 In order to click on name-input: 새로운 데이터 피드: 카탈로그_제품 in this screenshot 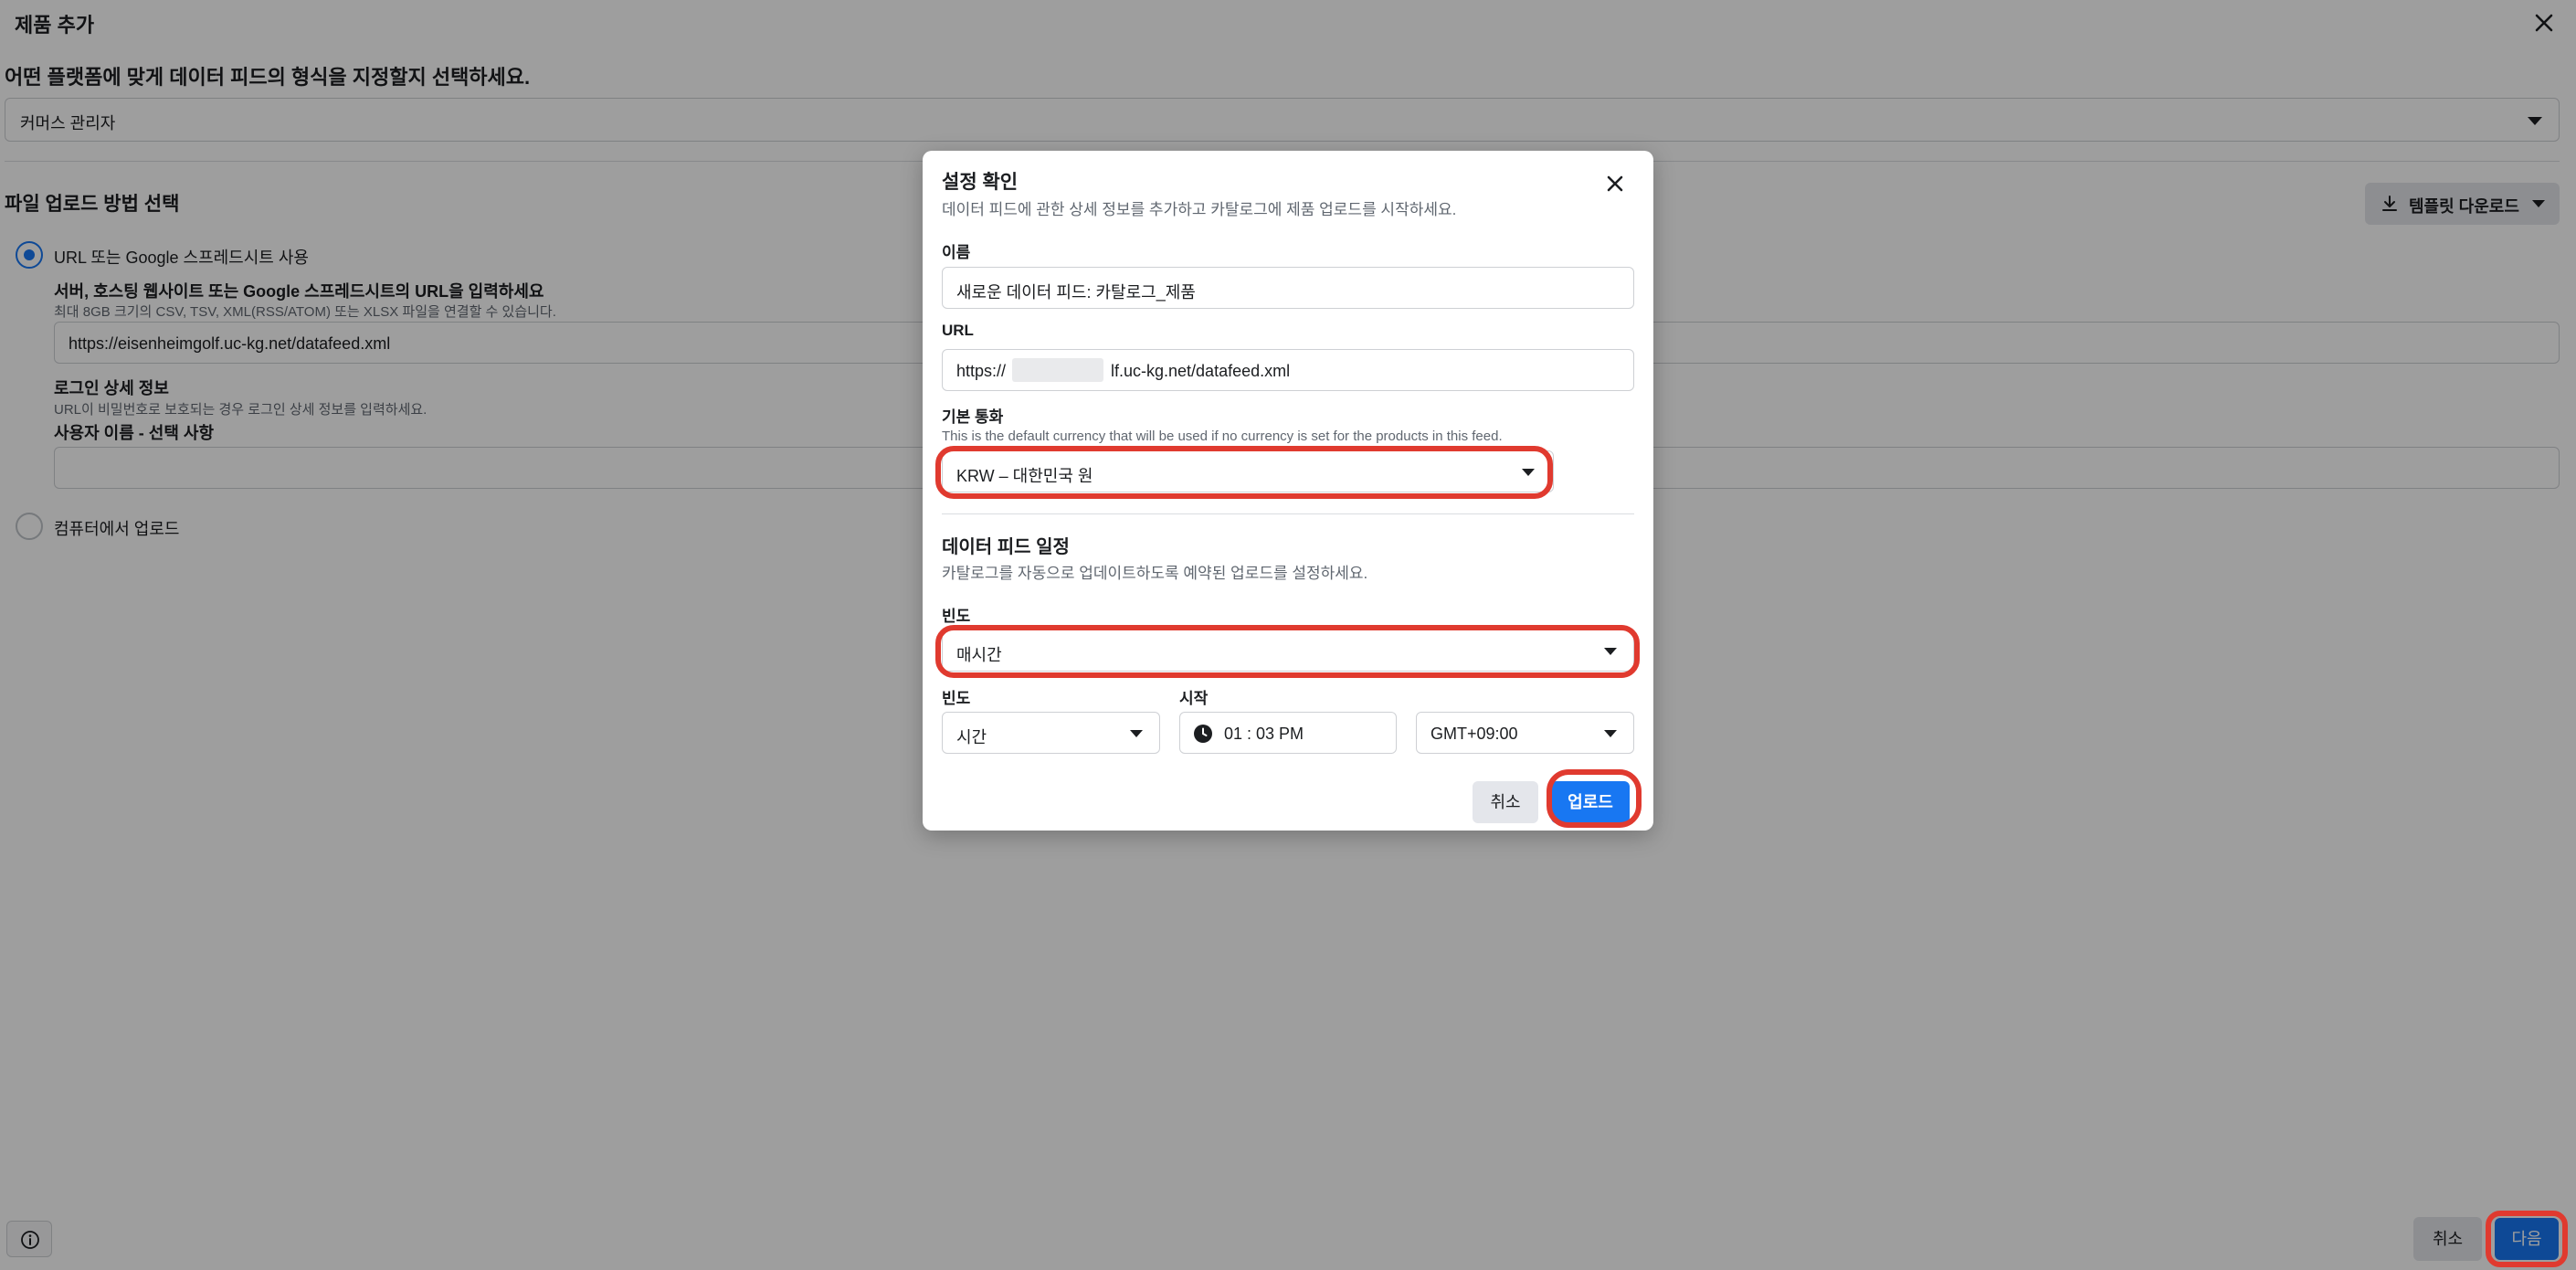, I will do `click(1288, 288)`.